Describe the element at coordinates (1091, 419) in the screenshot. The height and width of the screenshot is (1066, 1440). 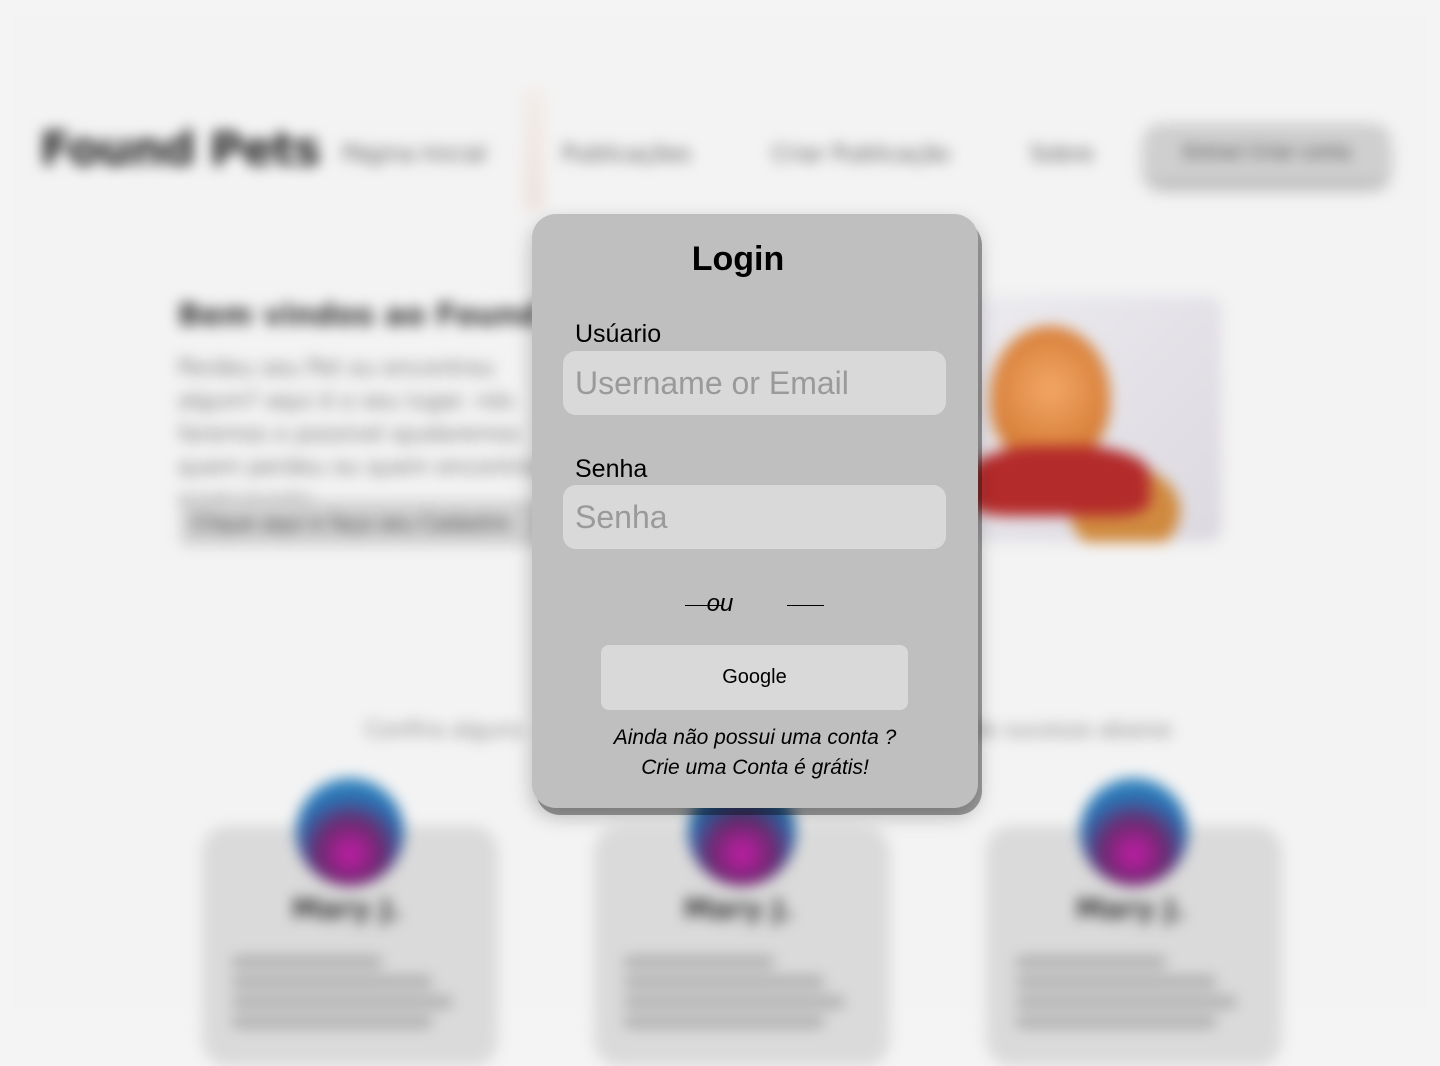
I see `cat-image` at that location.